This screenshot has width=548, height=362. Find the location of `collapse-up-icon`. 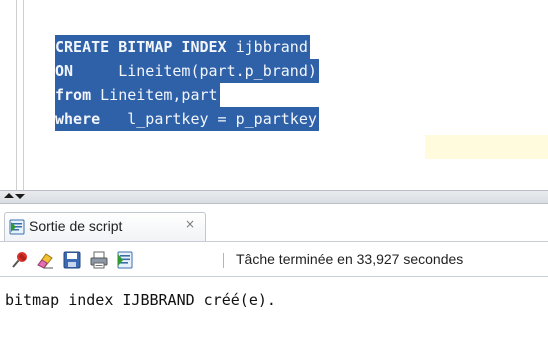

collapse-up-icon is located at coordinates (9, 195).